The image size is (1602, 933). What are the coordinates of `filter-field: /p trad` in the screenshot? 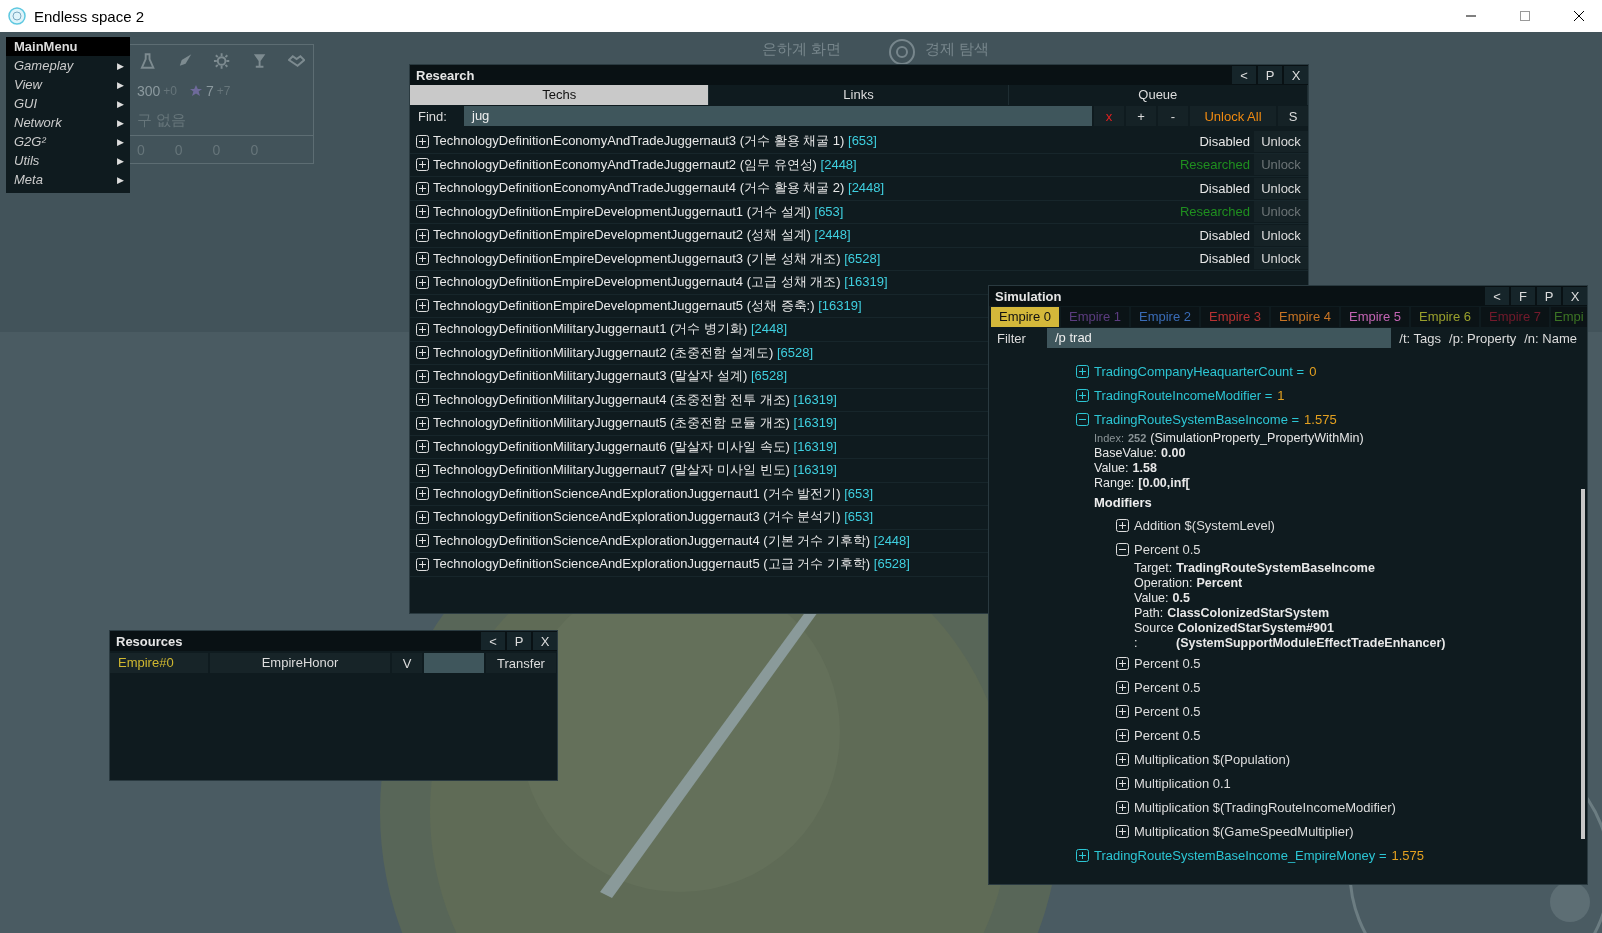 It's located at (1219, 338).